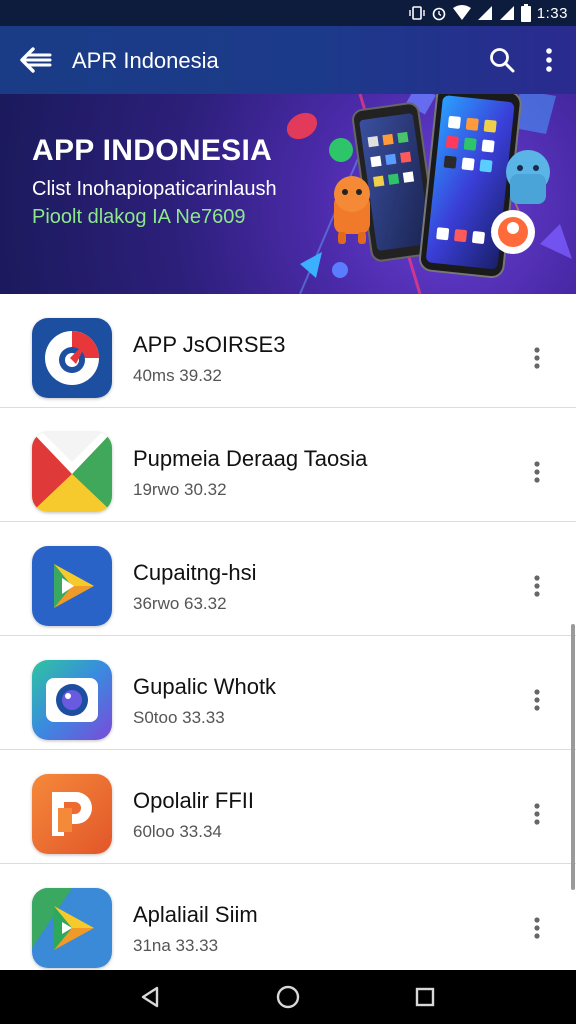 This screenshot has height=1024, width=576. What do you see at coordinates (439, 13) in the screenshot?
I see `alarm-icon` at bounding box center [439, 13].